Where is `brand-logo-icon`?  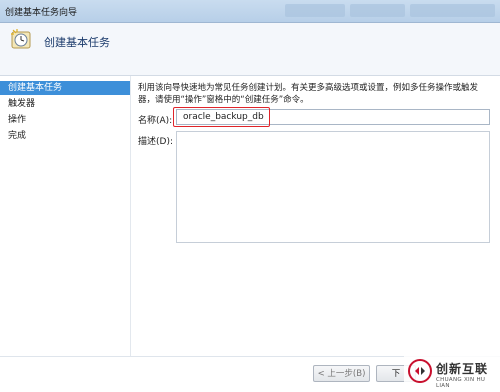 brand-logo-icon is located at coordinates (420, 371).